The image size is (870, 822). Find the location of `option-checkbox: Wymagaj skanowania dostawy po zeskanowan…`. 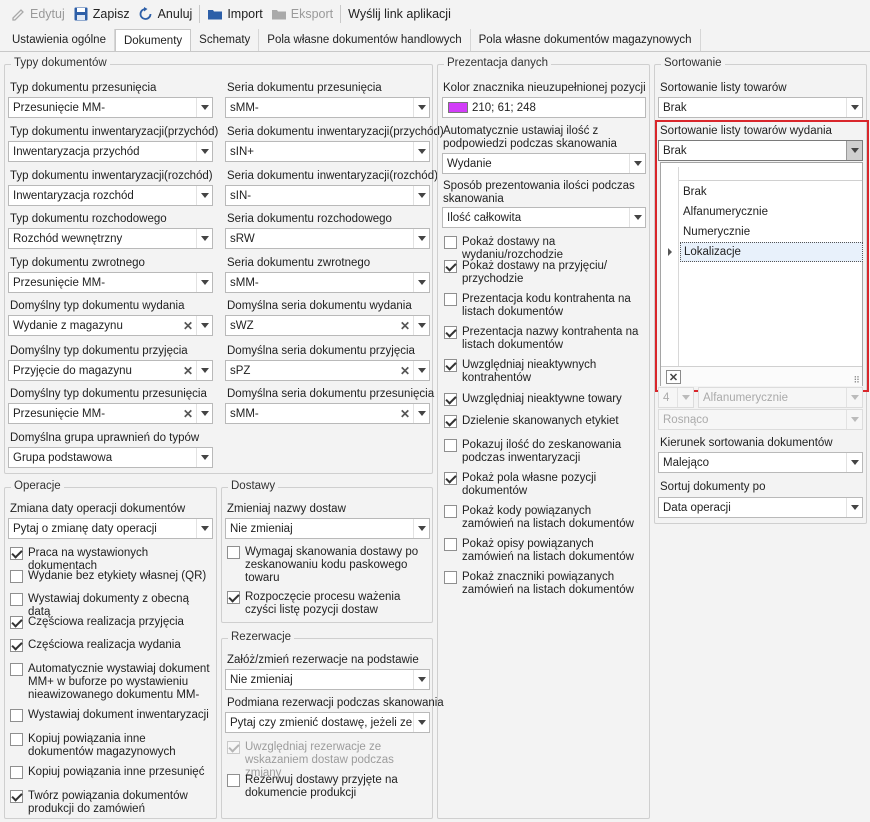

option-checkbox: Wymagaj skanowania dostawy po zeskanowan… is located at coordinates (326, 565).